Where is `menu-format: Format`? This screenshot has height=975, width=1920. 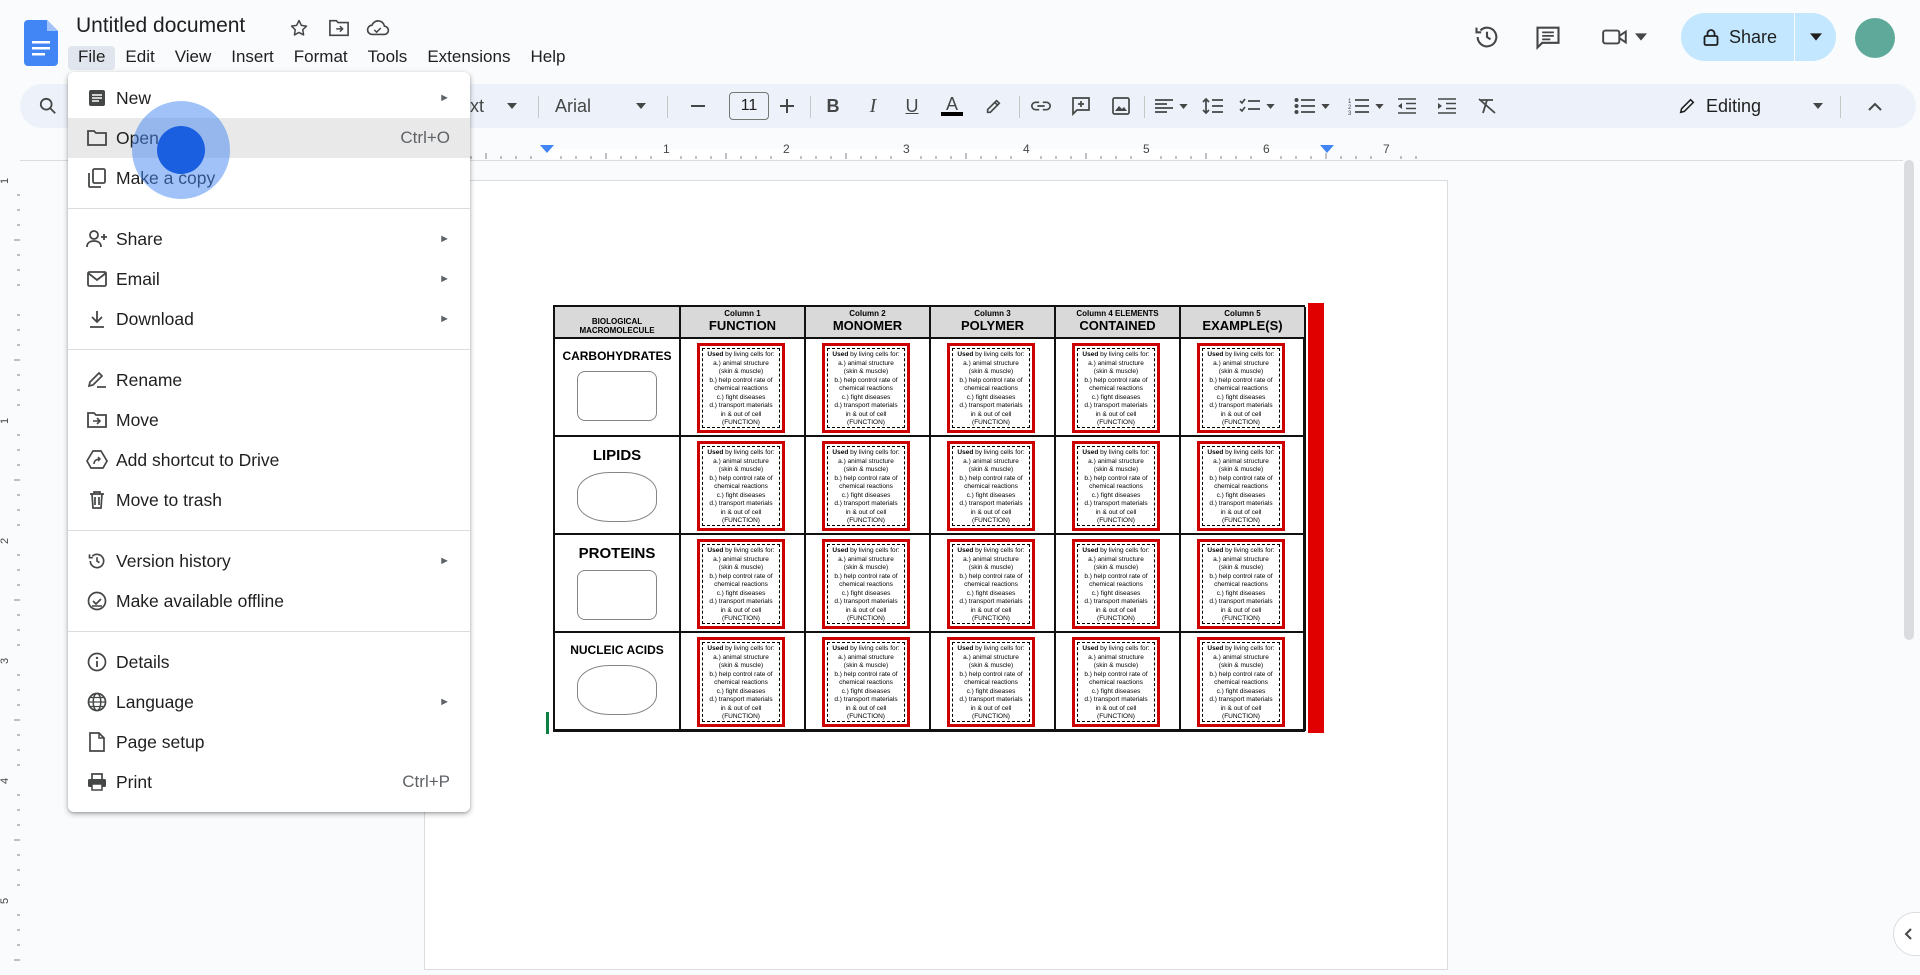
menu-format: Format is located at coordinates (321, 58).